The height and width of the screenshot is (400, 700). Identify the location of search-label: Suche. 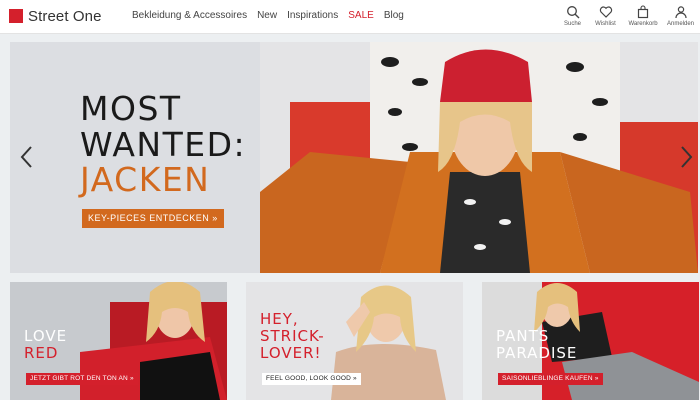
(572, 24).